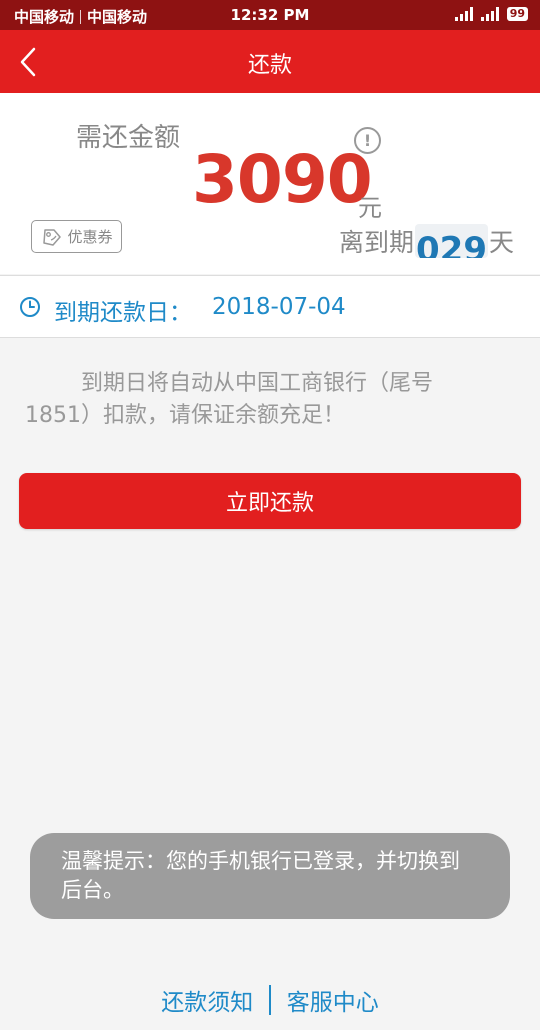 The width and height of the screenshot is (540, 1030). What do you see at coordinates (270, 501) in the screenshot?
I see `pay-now-button: 立即还款` at bounding box center [270, 501].